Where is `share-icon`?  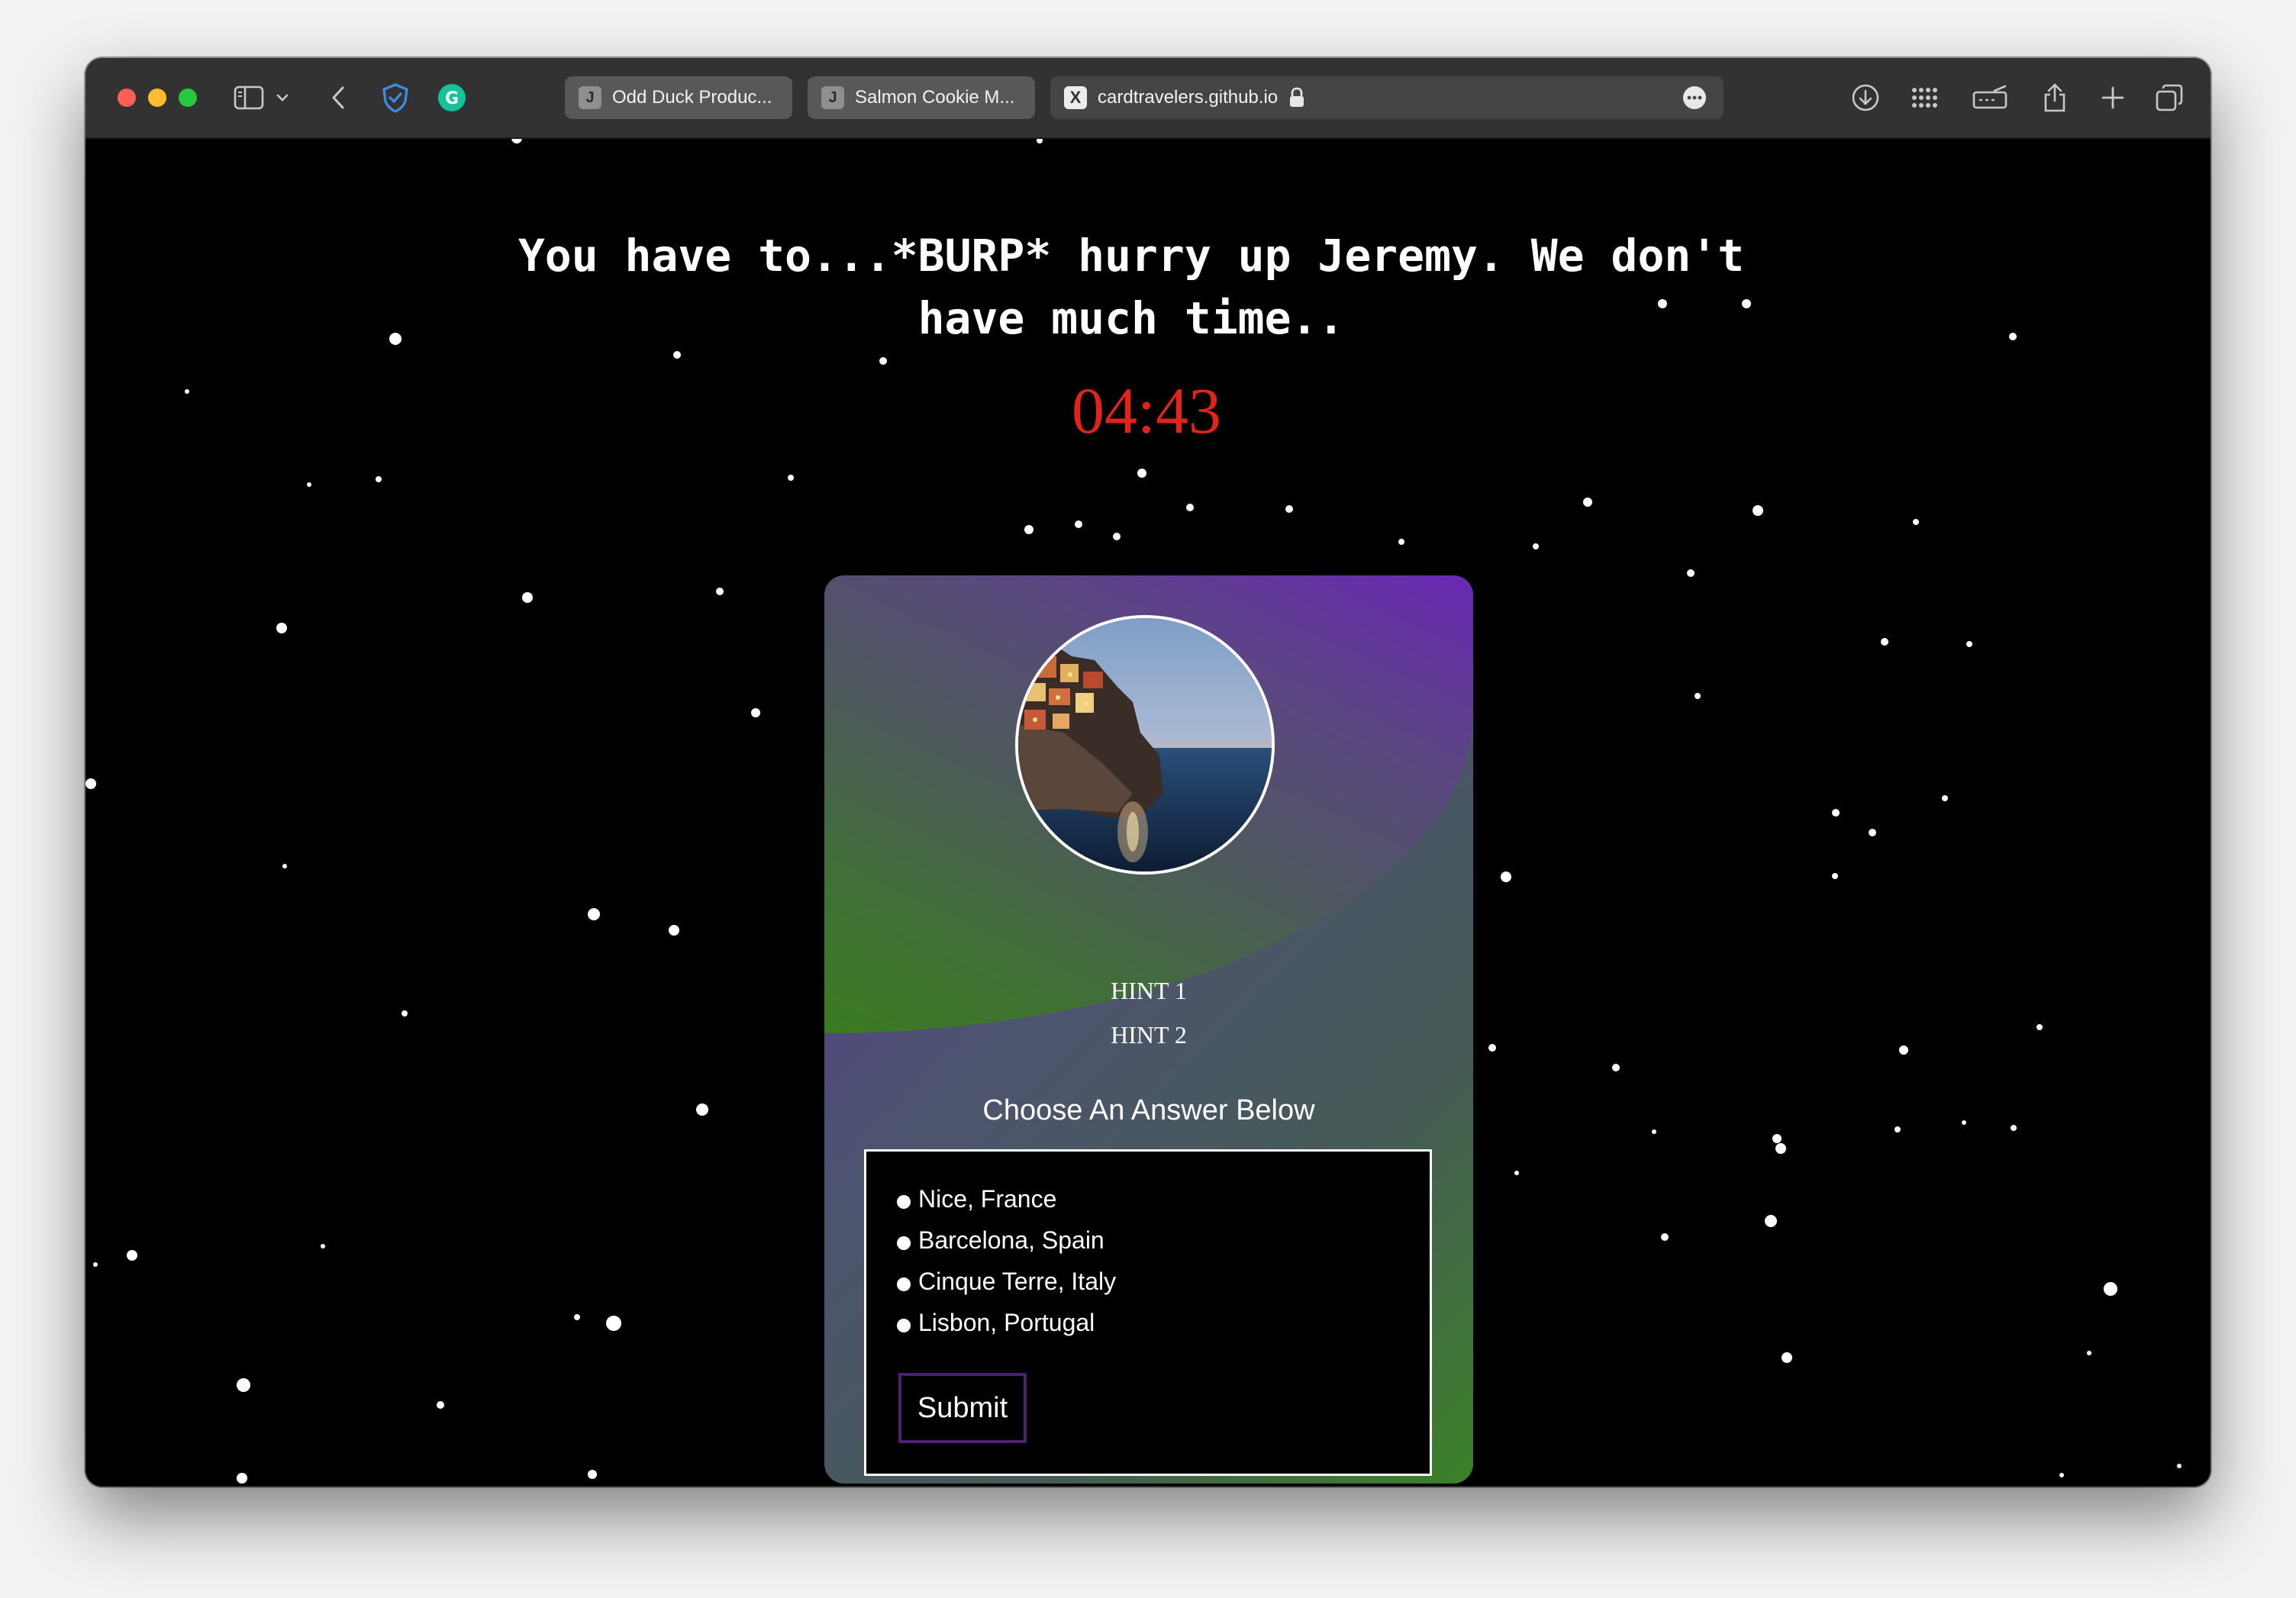 share-icon is located at coordinates (2055, 97).